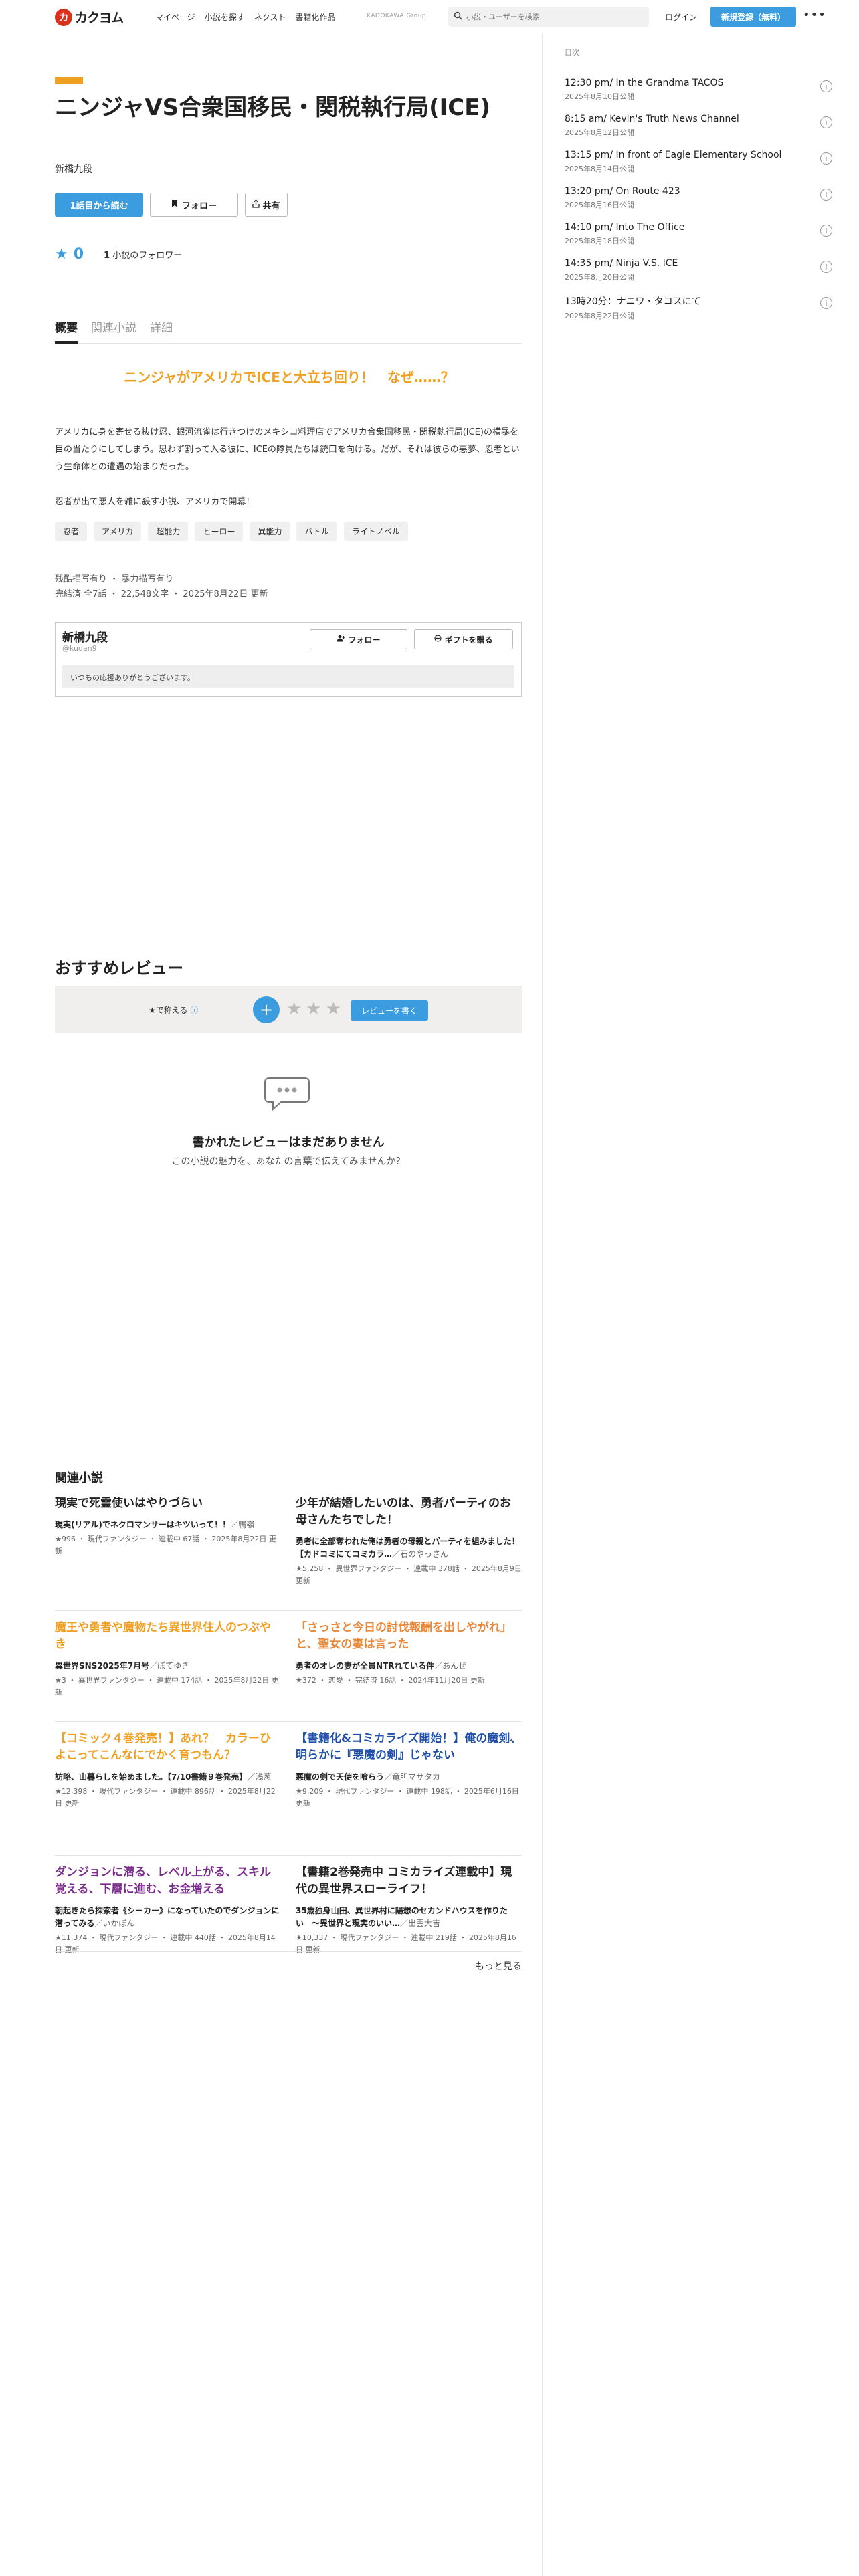 This screenshot has width=859, height=2576. I want to click on episode-title: 13:20 pm/ On Route 423, so click(698, 191).